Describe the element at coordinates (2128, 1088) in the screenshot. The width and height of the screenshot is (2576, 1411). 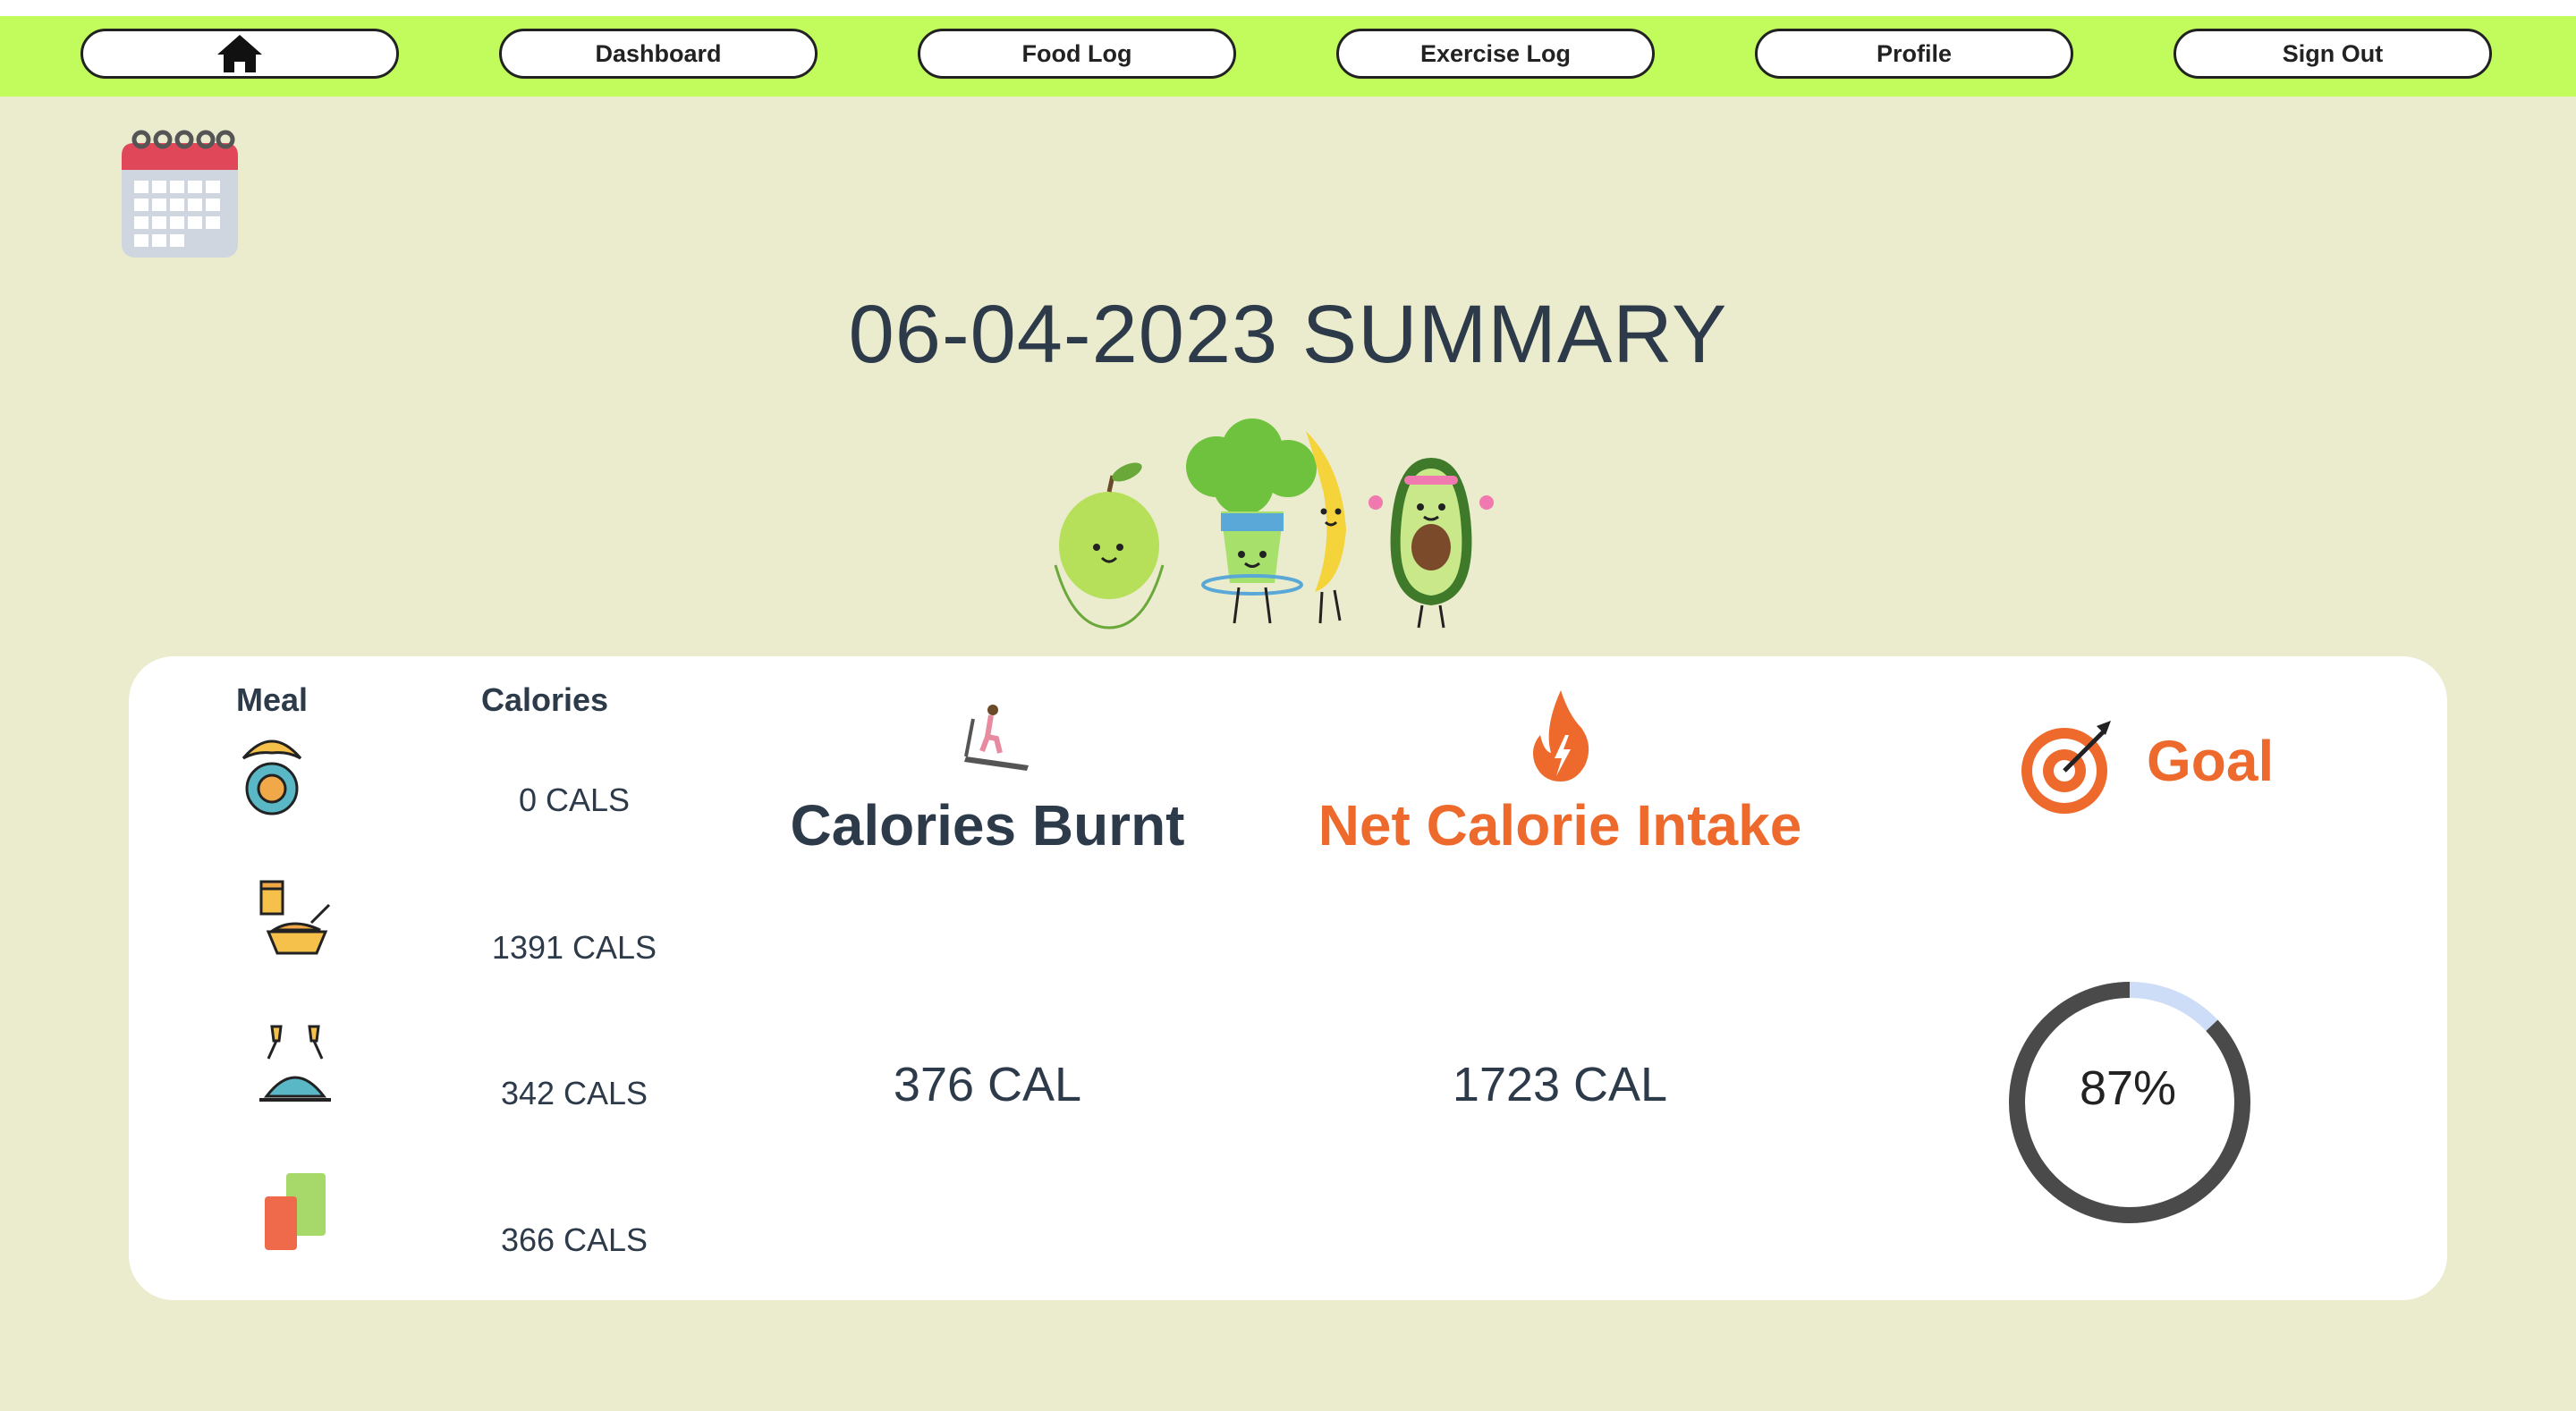
I see `goal-percent-text: 87%` at that location.